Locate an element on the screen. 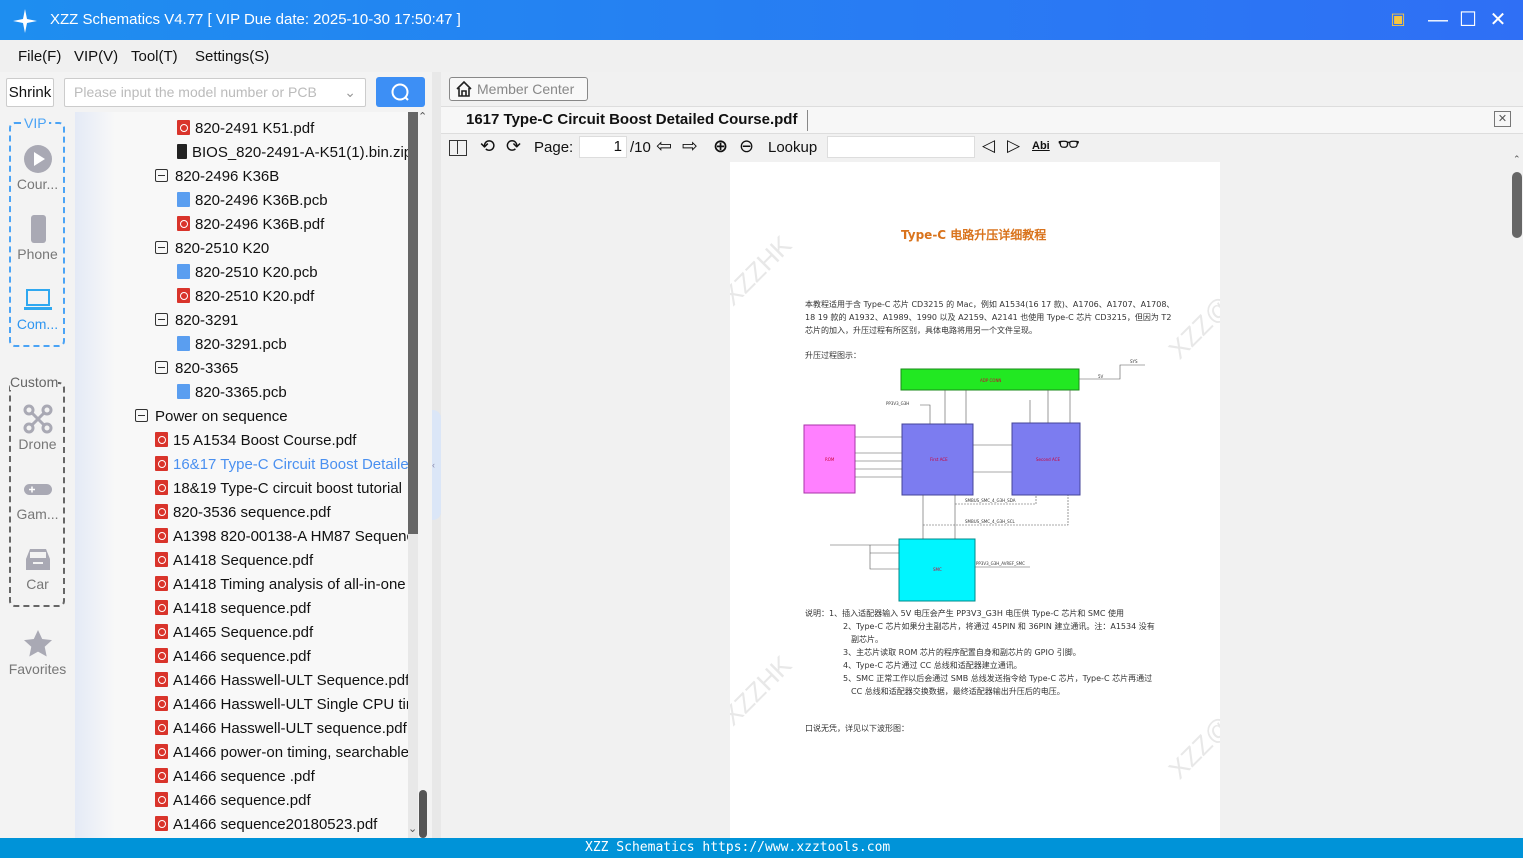 This screenshot has height=858, width=1523. page-number-input: 1 is located at coordinates (603, 147).